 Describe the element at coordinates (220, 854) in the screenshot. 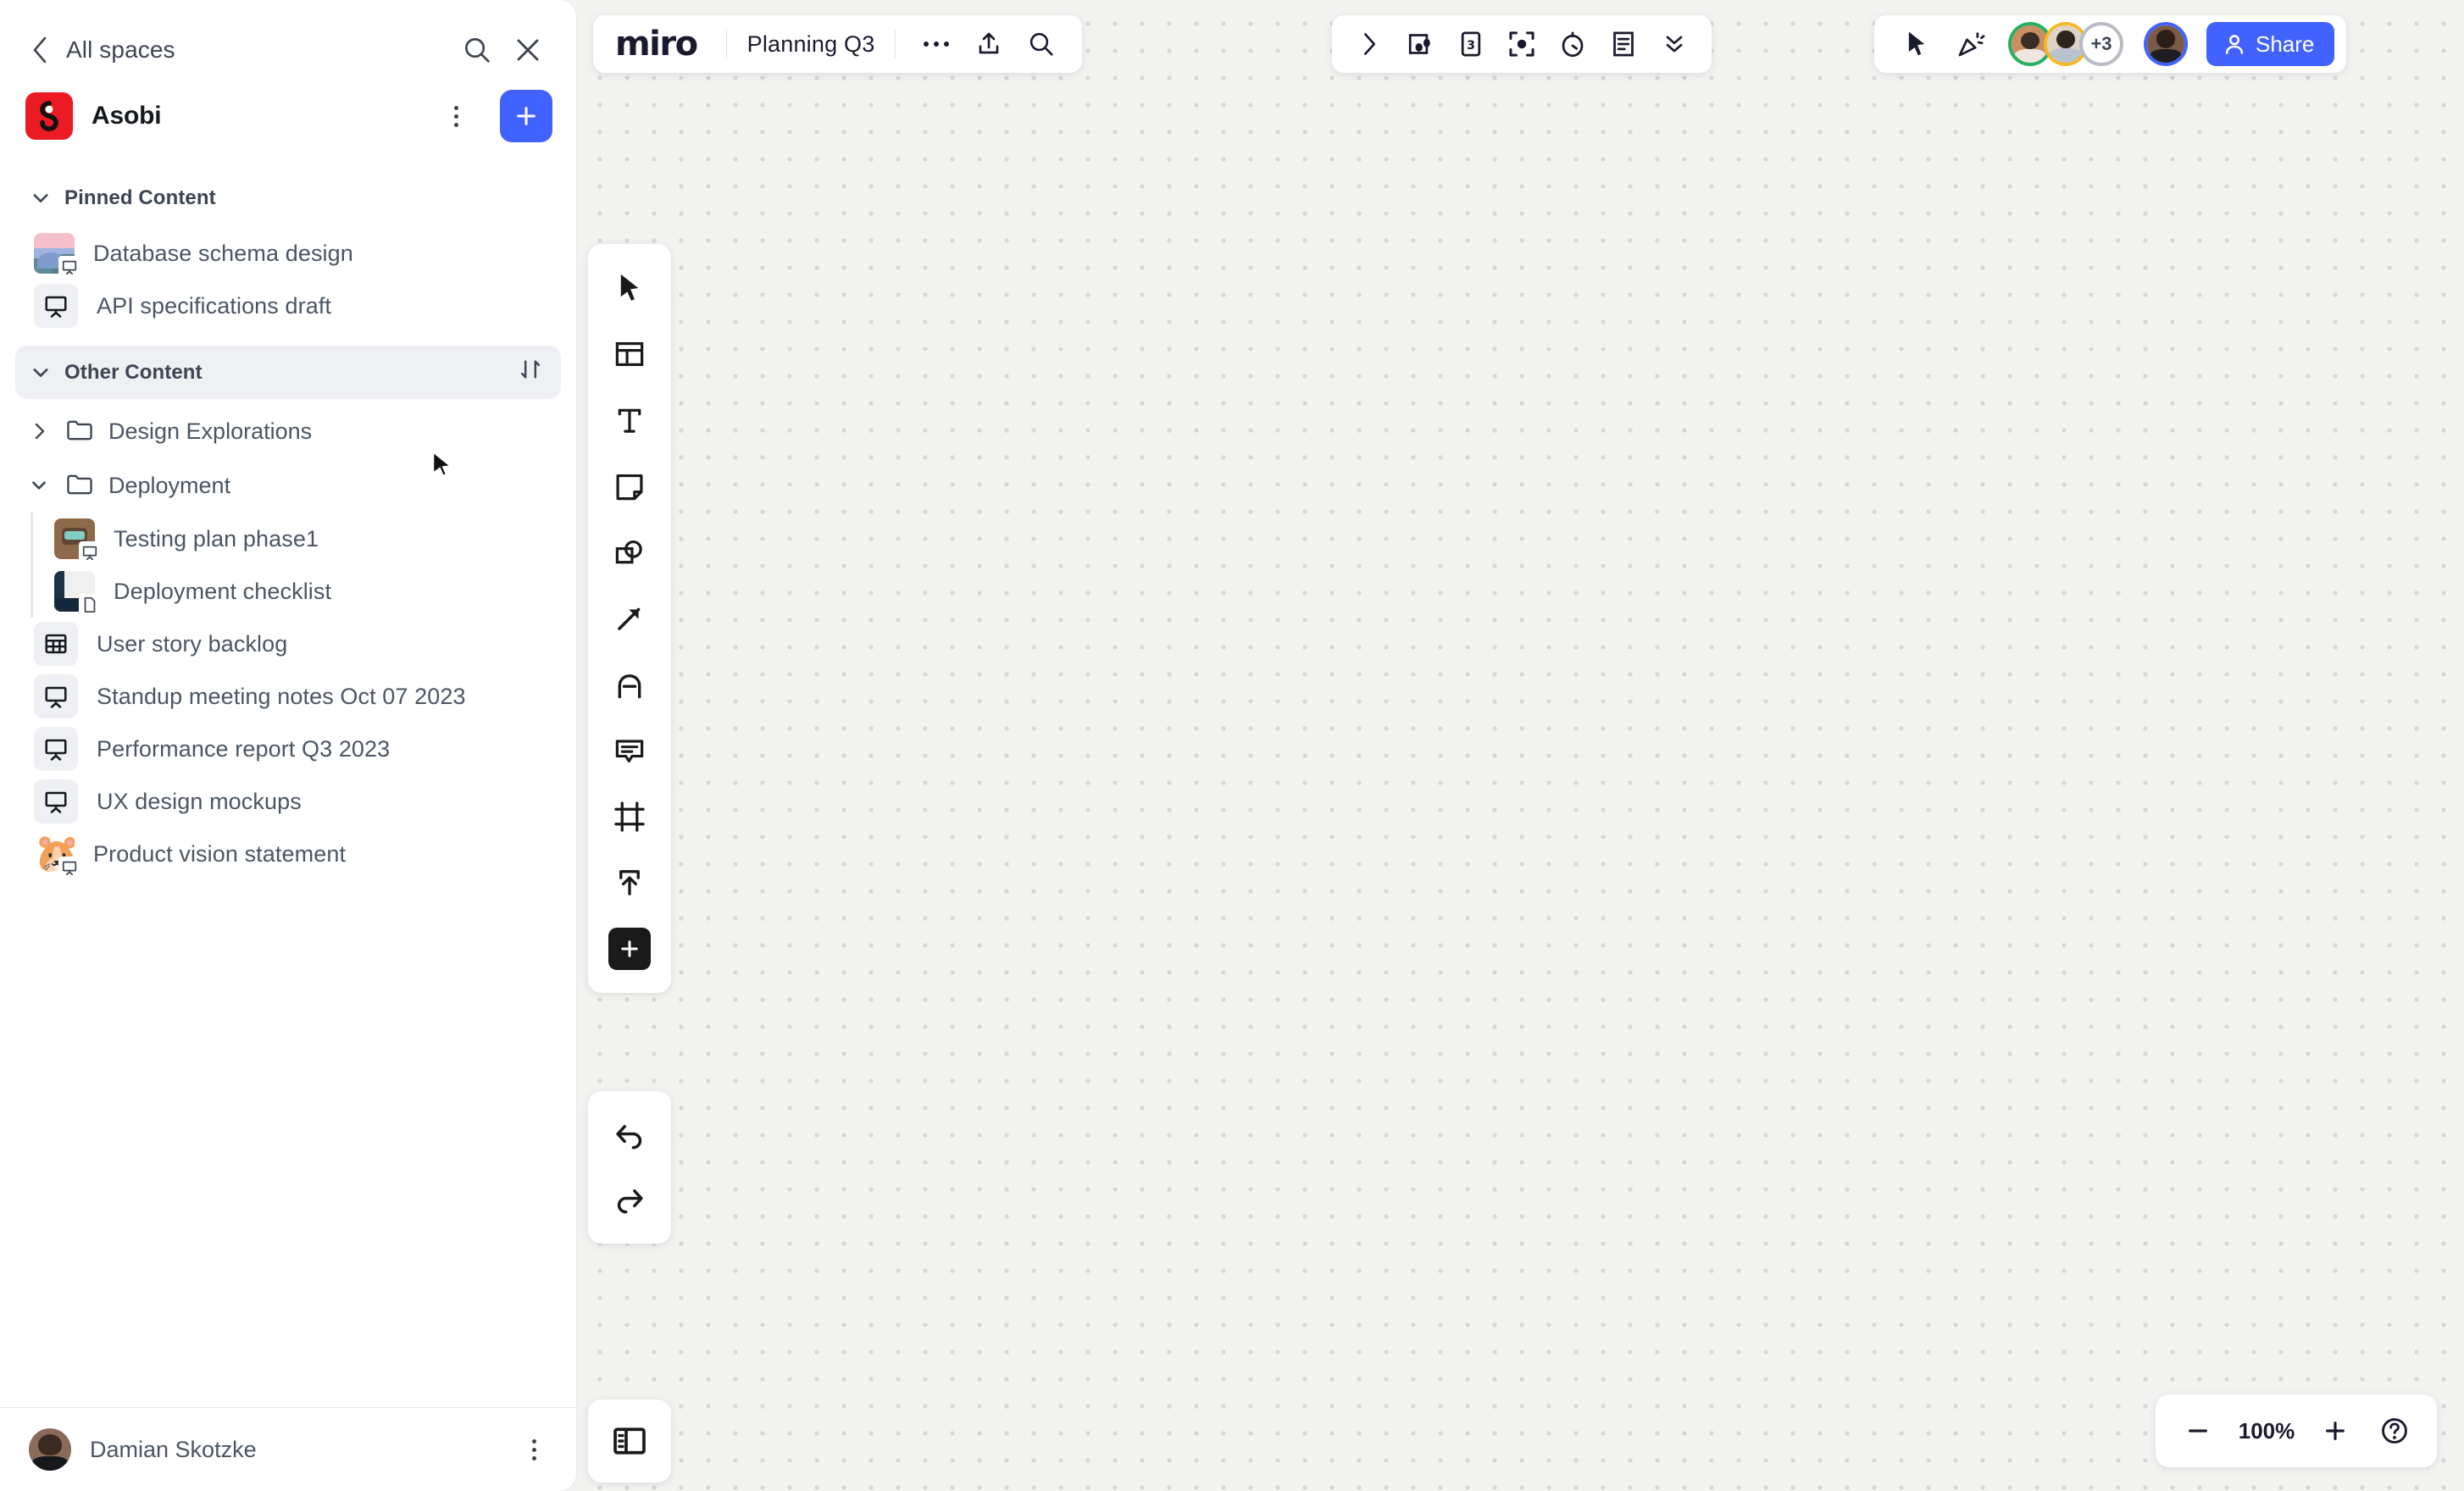

I see `list-item-label: Product vision statement` at that location.